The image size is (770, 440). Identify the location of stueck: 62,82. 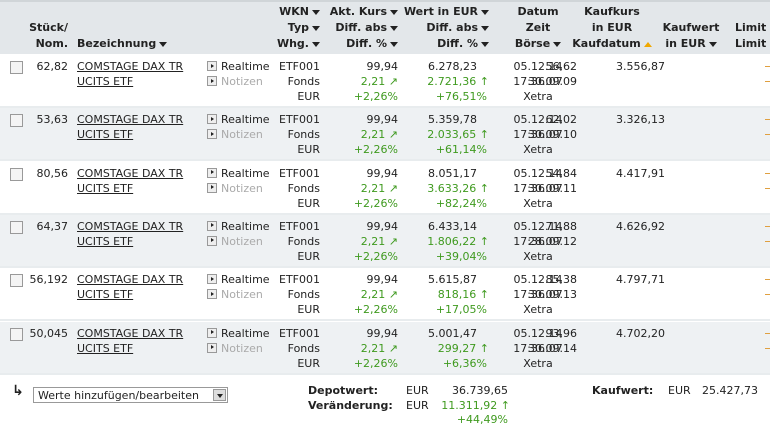
(52, 66).